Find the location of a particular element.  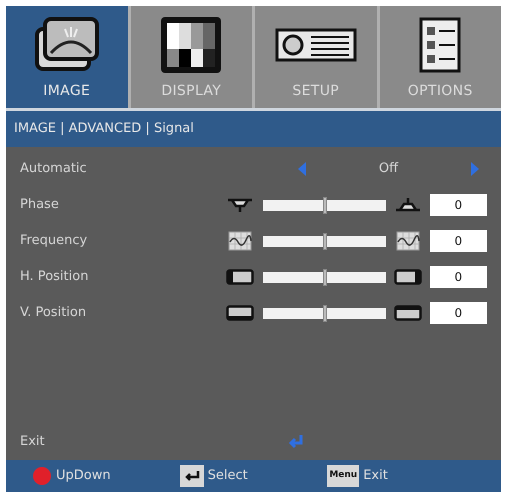

menu-tab: SETUP is located at coordinates (315, 57).